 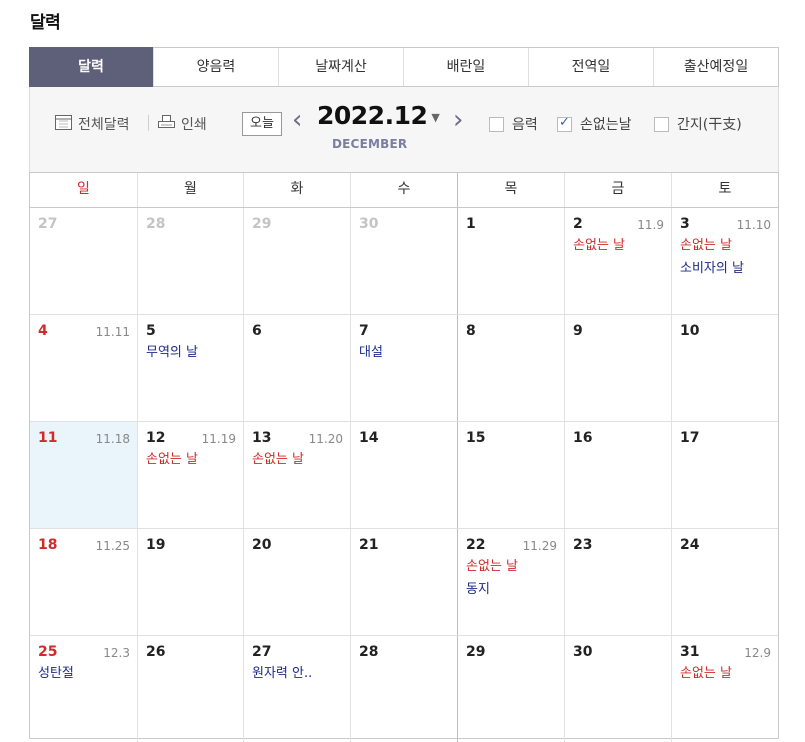 I want to click on day-cell: 25 12.3 성탄절, so click(x=83, y=689).